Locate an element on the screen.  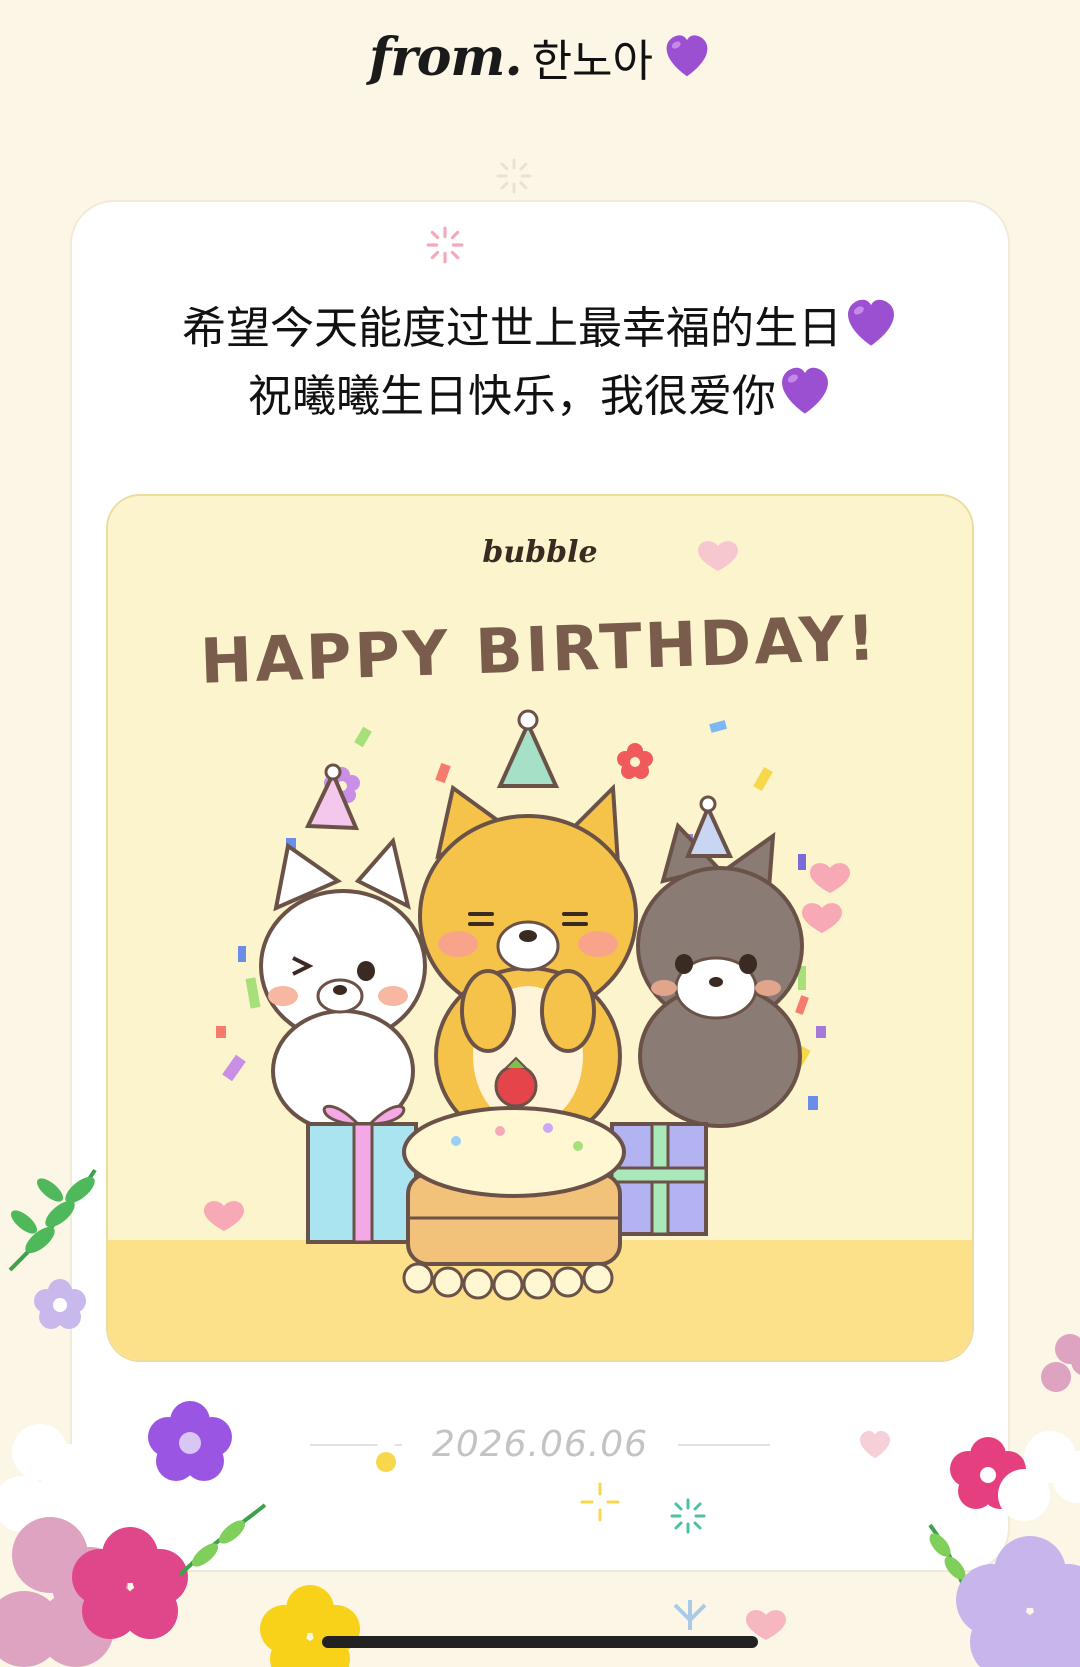
bubble-logo: bubble is located at coordinates (539, 552).